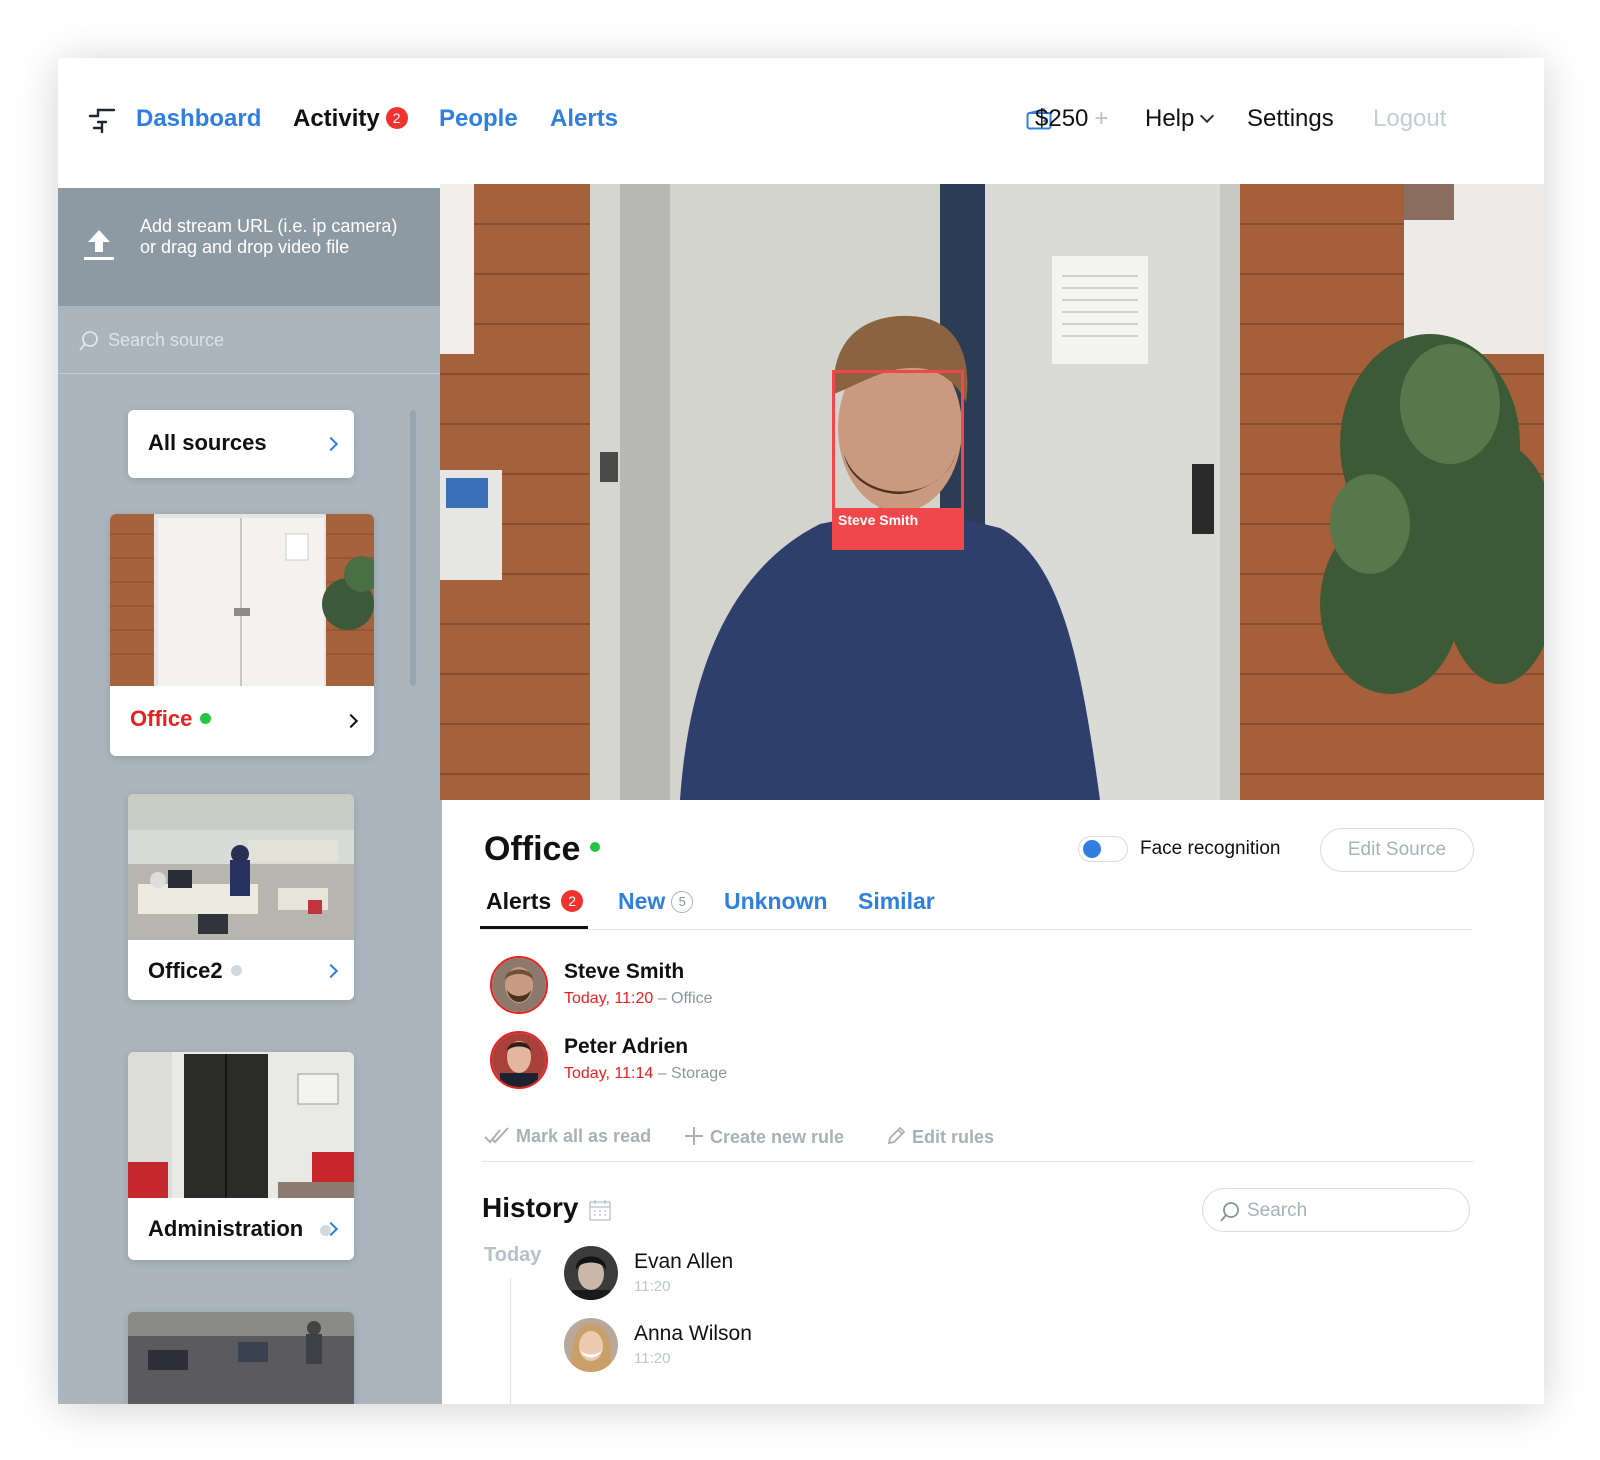 This screenshot has width=1600, height=1460. I want to click on source-card-office2: Office2, so click(241, 897).